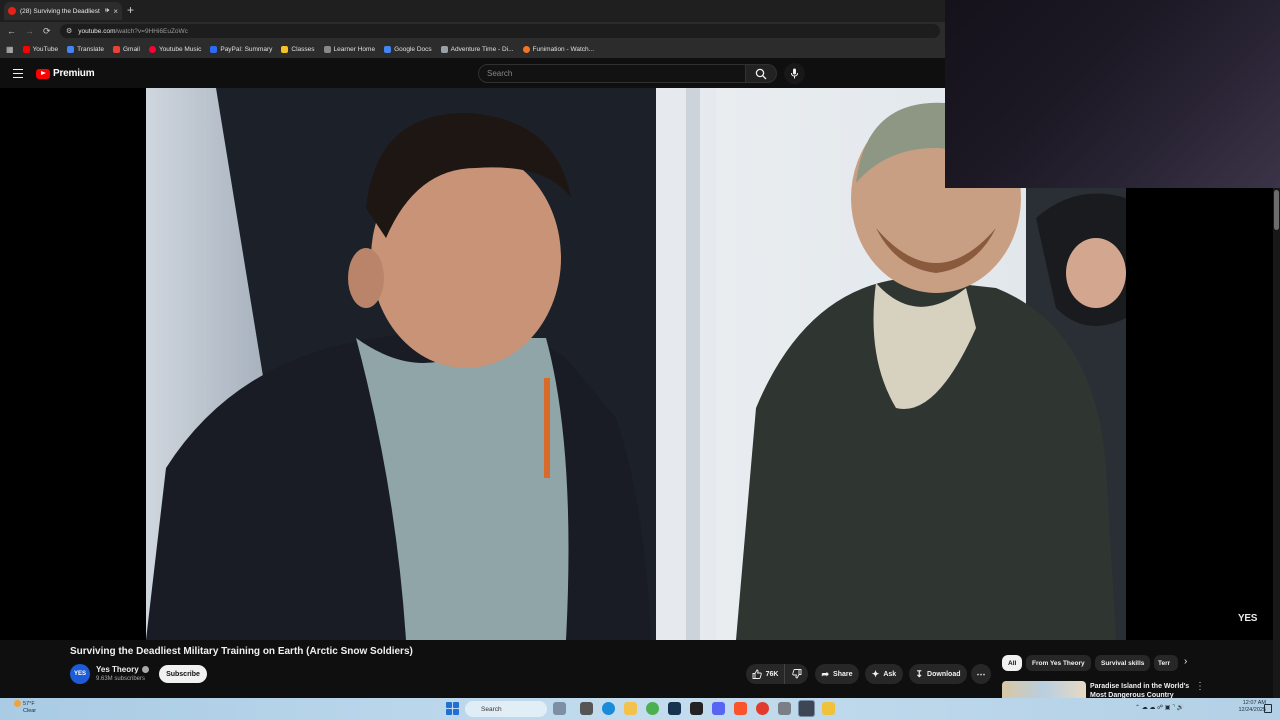 The height and width of the screenshot is (720, 1280). Describe the element at coordinates (180, 49) in the screenshot. I see `bookmark-label: Youtube Music` at that location.